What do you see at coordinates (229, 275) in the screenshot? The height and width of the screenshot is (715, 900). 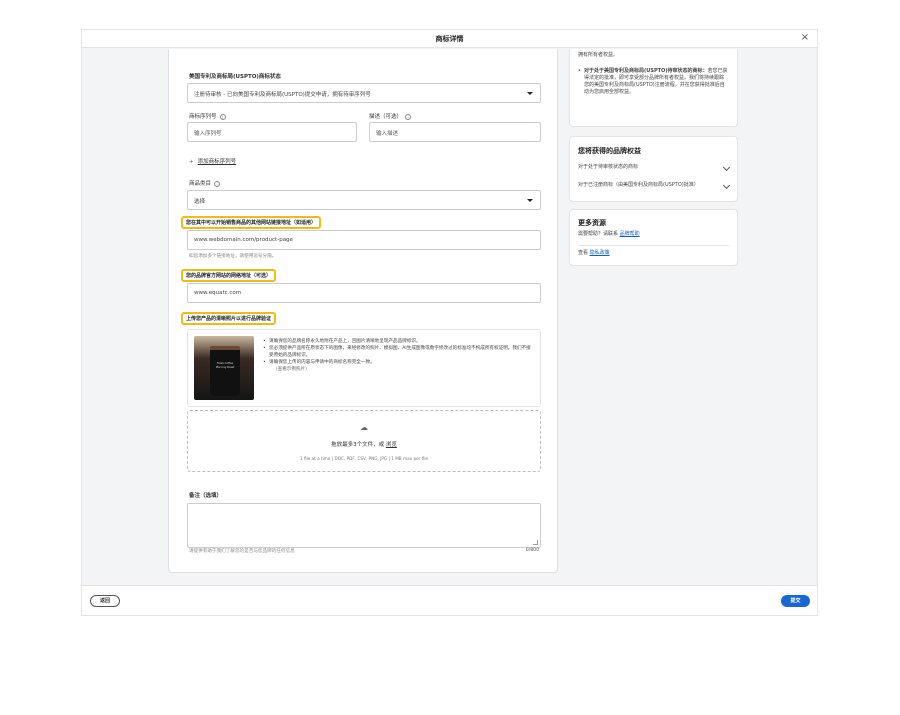 I see `official-site-label: 您的品牌官方网站的网络地址（可选）` at bounding box center [229, 275].